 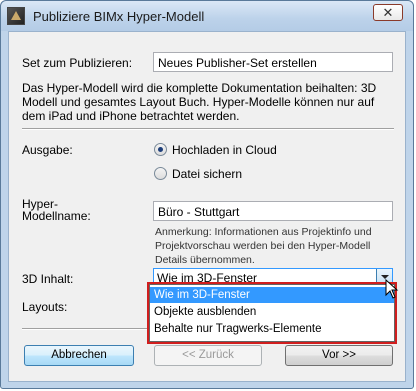 I want to click on radio-upload-cloud-label: Hochladen in Cloud, so click(x=224, y=150).